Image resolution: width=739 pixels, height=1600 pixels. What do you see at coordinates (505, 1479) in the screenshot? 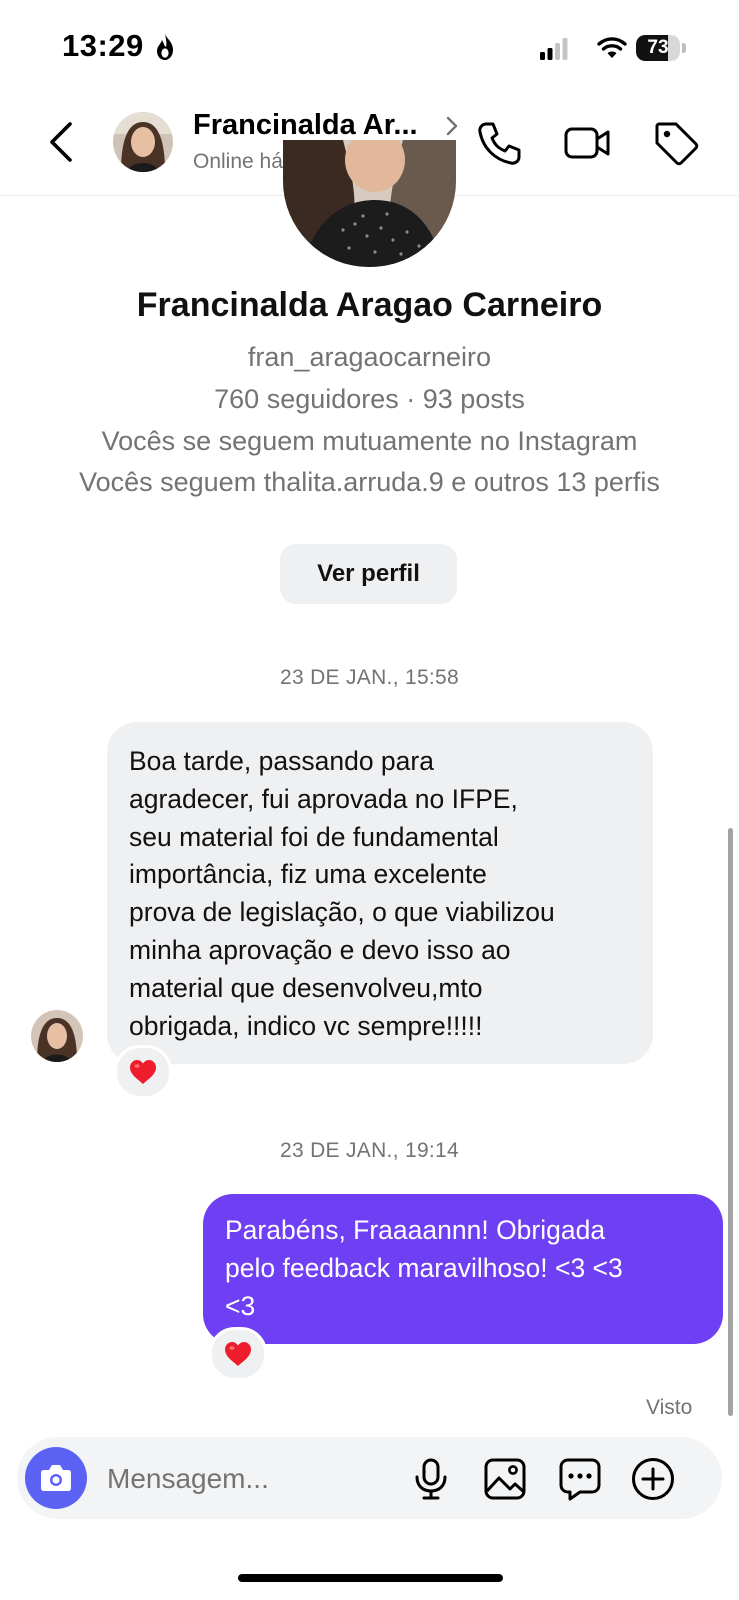
I see `gallery-icon` at bounding box center [505, 1479].